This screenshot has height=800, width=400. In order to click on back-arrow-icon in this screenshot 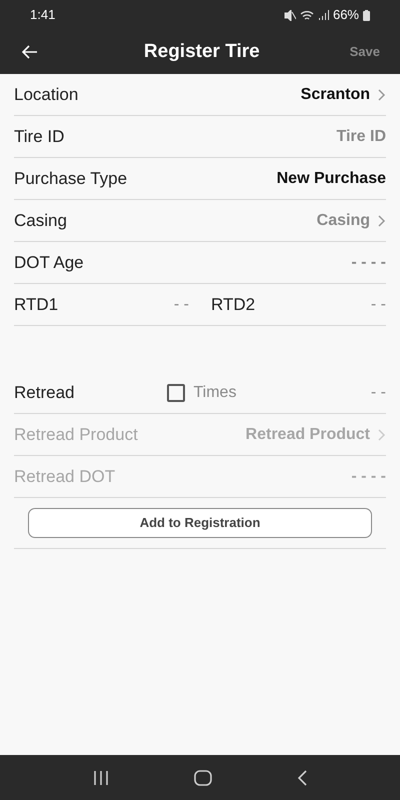, I will do `click(30, 52)`.